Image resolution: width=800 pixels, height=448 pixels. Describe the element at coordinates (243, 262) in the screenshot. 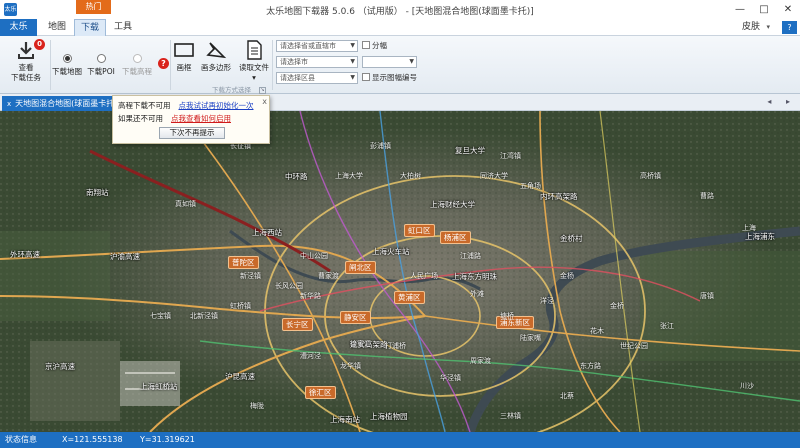

I see `district-label: 普陀区` at that location.